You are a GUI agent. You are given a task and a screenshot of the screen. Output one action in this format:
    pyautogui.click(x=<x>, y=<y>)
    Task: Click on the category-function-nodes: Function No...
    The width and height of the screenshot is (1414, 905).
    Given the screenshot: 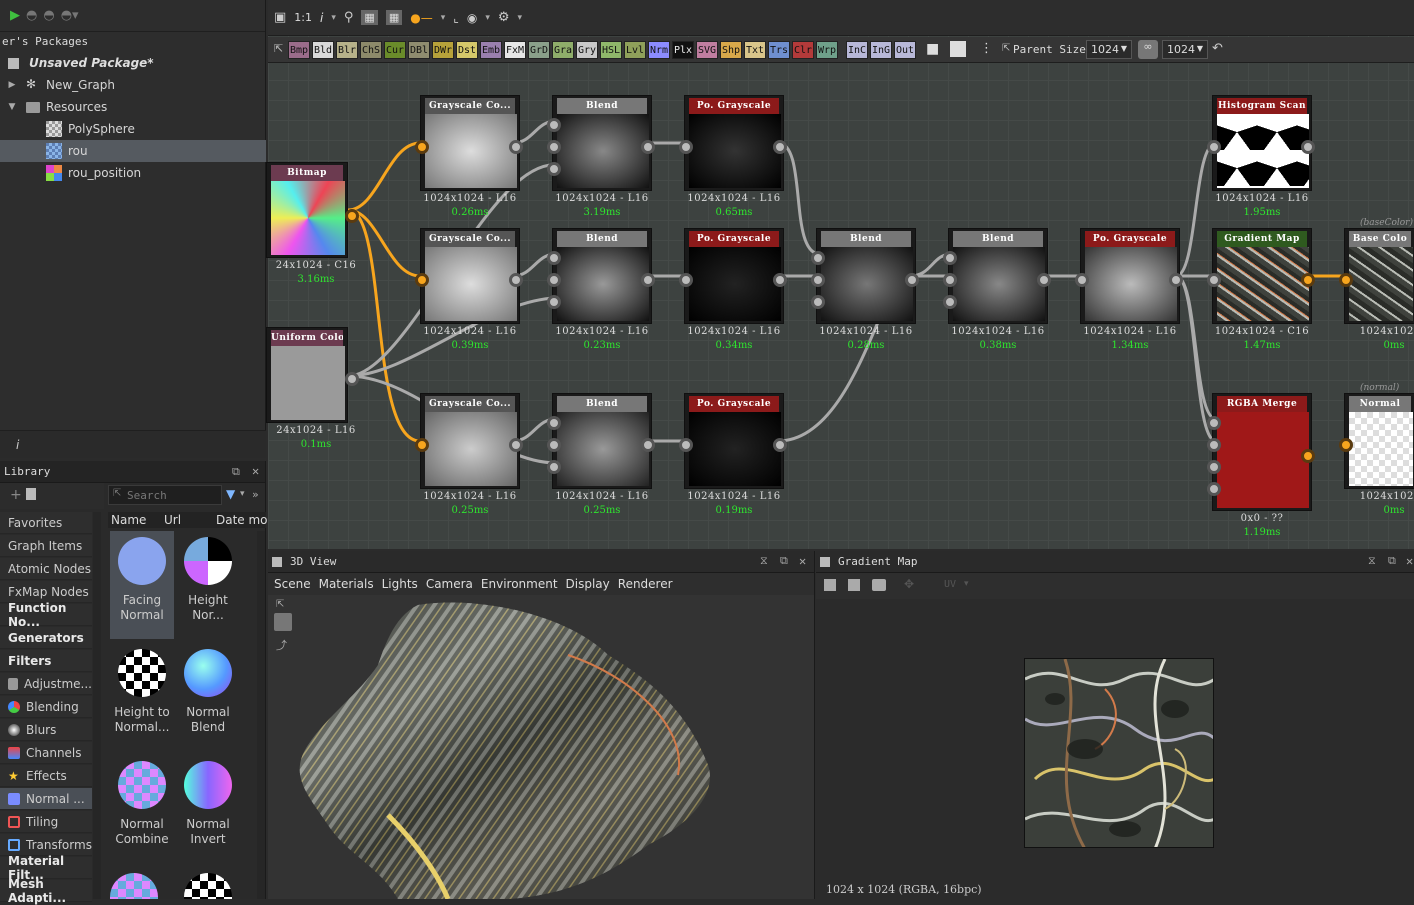 What is the action you would take?
    pyautogui.click(x=46, y=615)
    